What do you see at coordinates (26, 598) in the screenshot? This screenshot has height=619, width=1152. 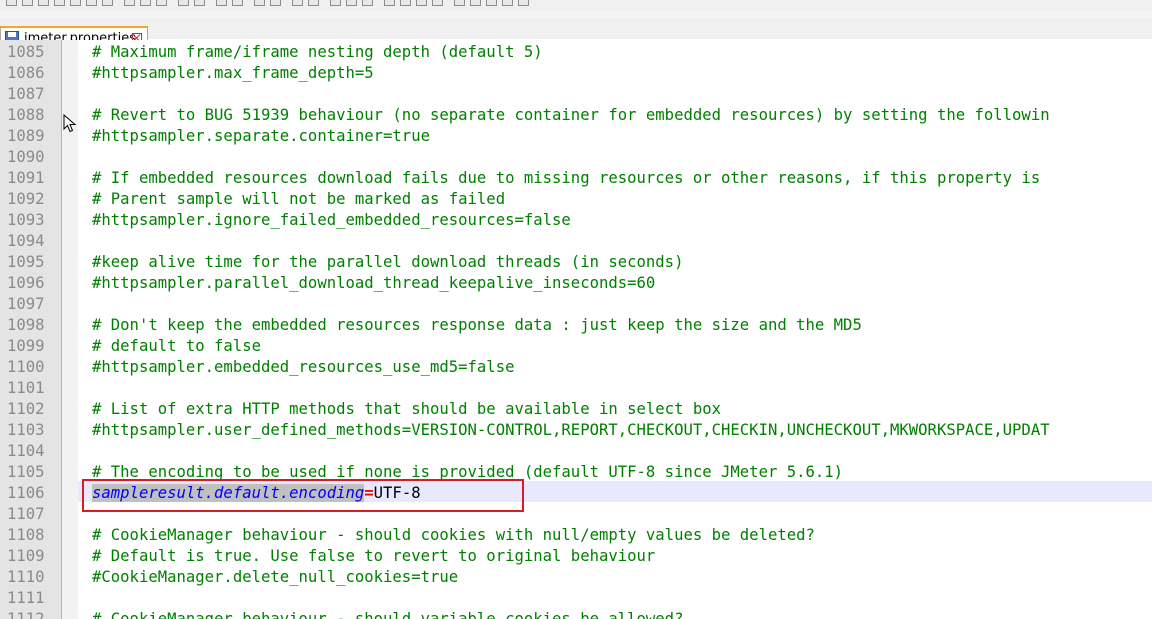 I see `line-number: 1111` at bounding box center [26, 598].